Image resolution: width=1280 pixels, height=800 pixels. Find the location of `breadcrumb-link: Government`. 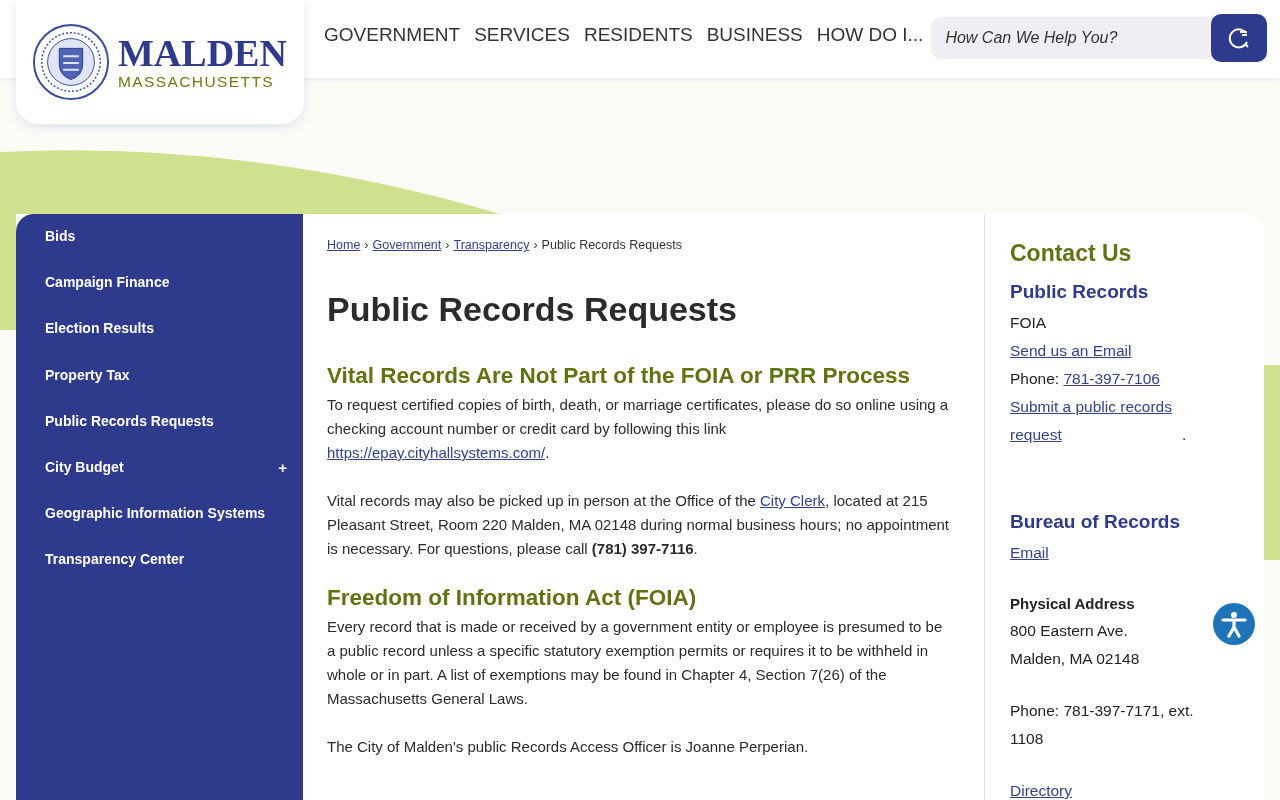

breadcrumb-link: Government is located at coordinates (407, 245).